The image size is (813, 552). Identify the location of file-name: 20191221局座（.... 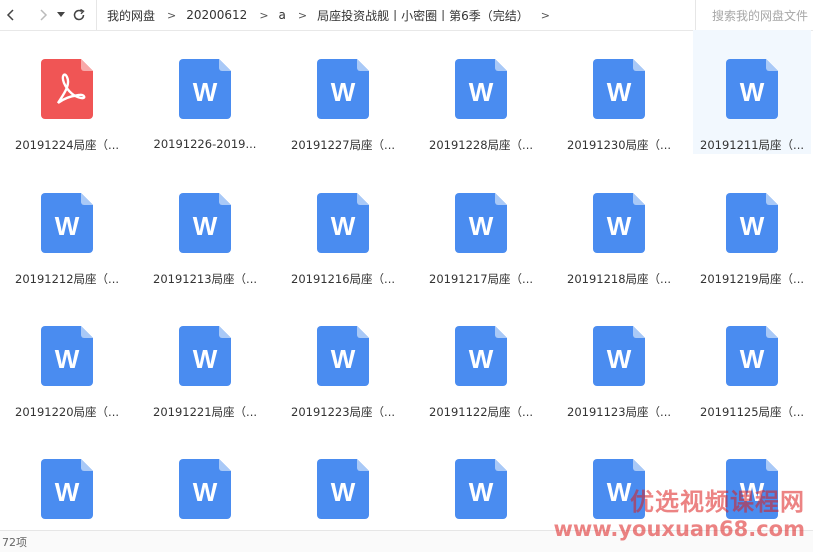
(205, 412).